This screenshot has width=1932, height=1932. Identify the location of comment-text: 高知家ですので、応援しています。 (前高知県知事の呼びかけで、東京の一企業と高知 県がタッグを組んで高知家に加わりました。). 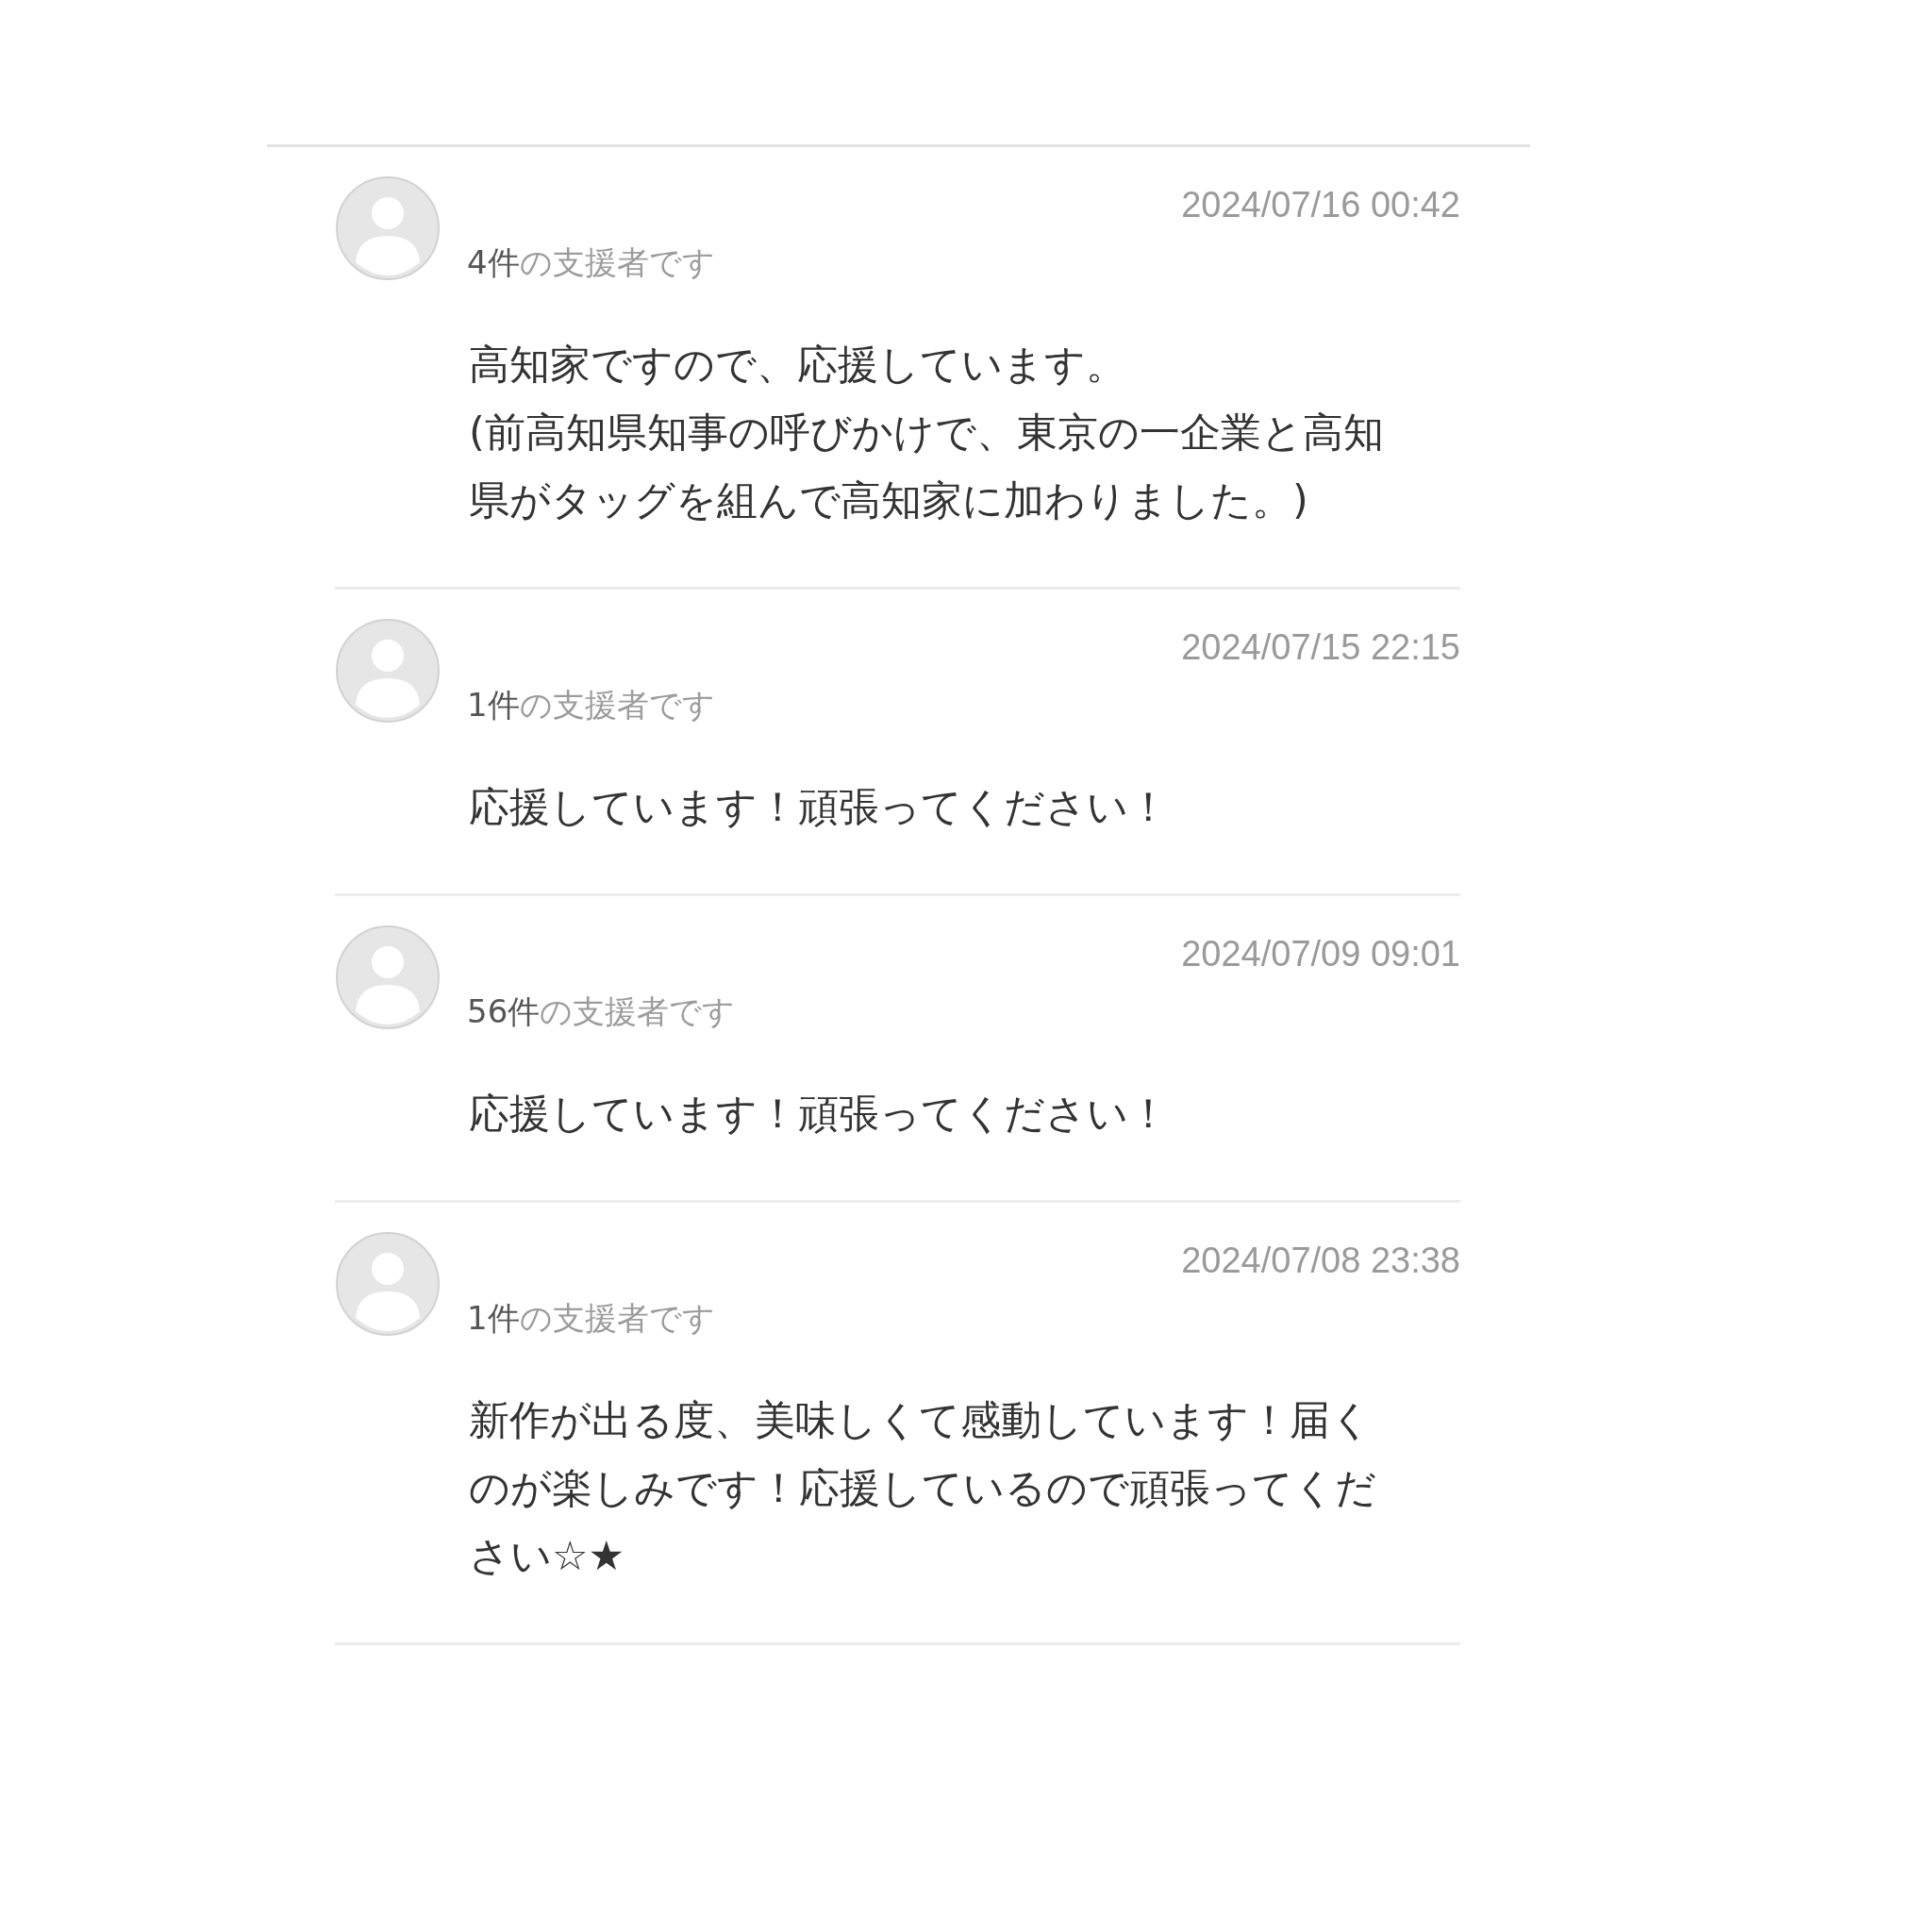
(927, 432).